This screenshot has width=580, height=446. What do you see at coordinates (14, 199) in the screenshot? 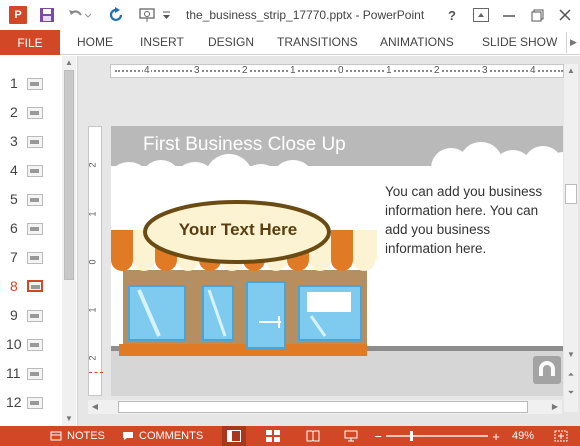
I see `slide-number: 5` at bounding box center [14, 199].